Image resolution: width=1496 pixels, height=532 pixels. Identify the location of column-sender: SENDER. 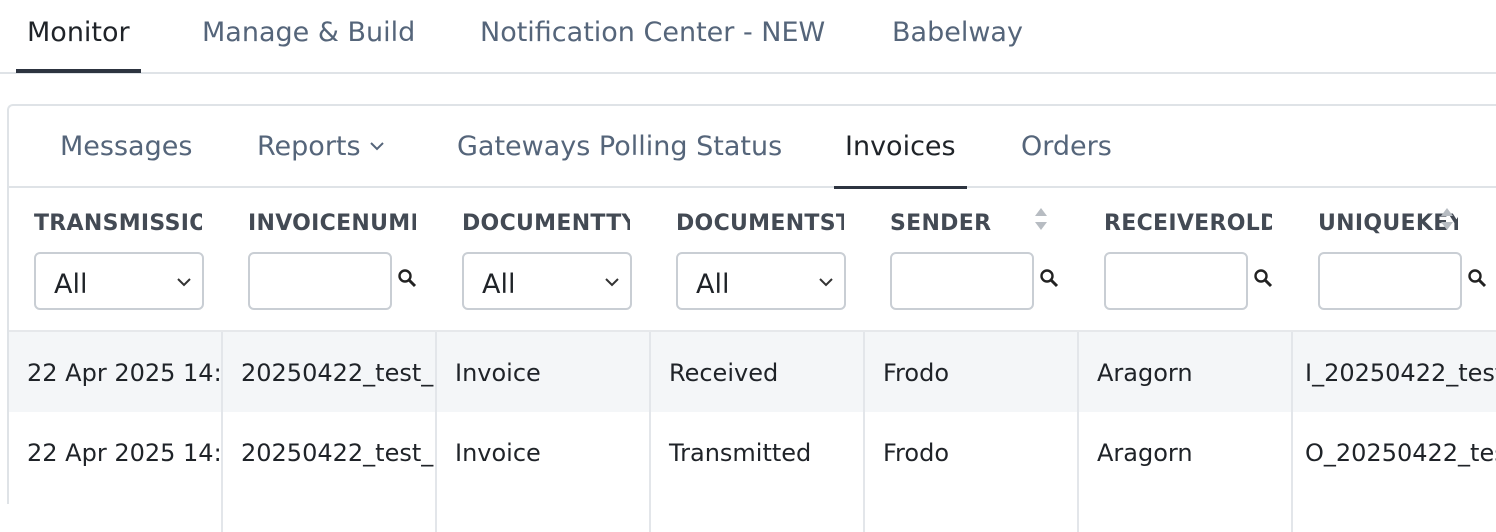
(972, 260).